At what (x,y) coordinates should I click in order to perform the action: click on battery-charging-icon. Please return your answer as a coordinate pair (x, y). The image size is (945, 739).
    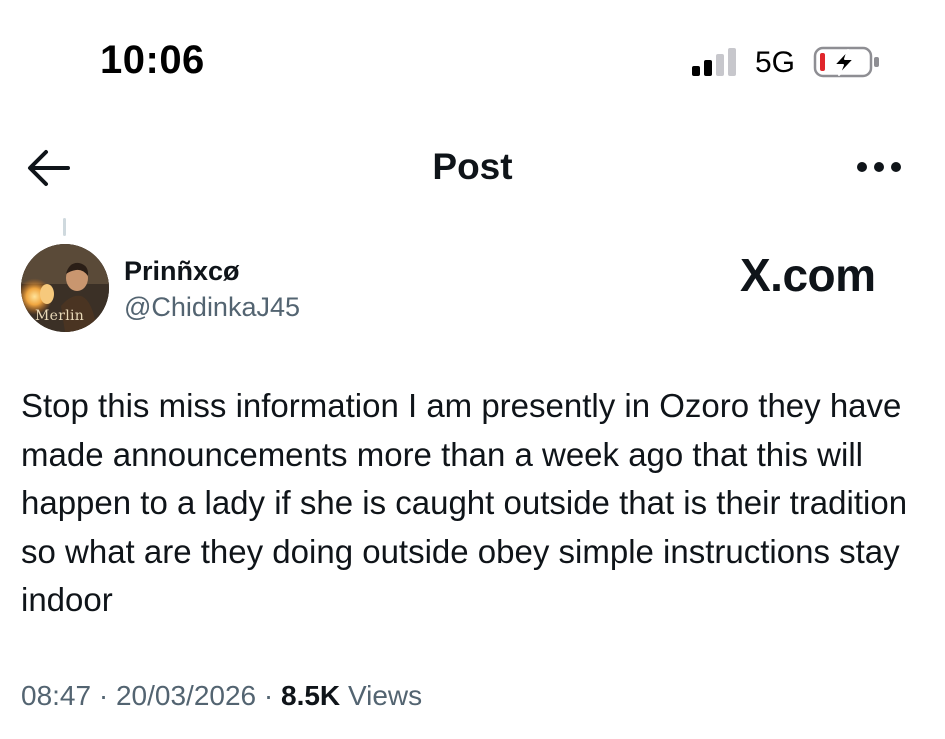
    Looking at the image, I should click on (846, 62).